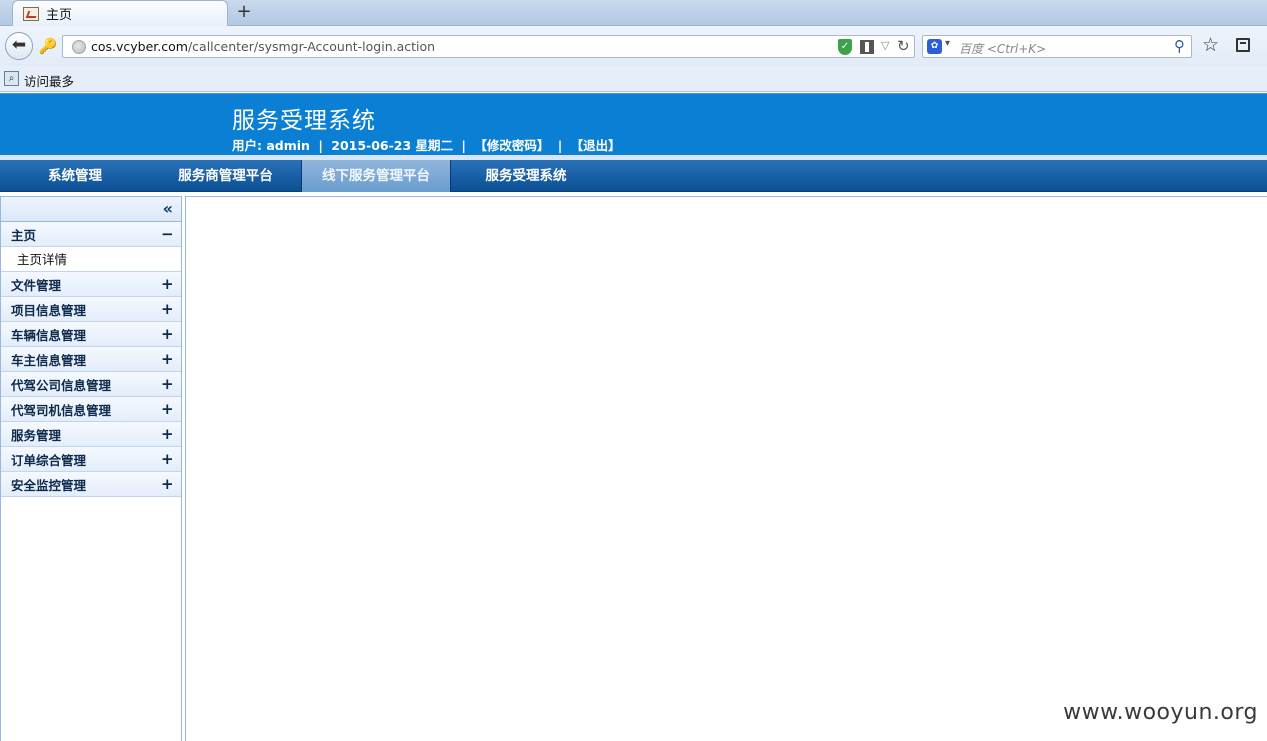  What do you see at coordinates (61, 410) in the screenshot?
I see `sidebar-group-label: 代驾司机信息管理` at bounding box center [61, 410].